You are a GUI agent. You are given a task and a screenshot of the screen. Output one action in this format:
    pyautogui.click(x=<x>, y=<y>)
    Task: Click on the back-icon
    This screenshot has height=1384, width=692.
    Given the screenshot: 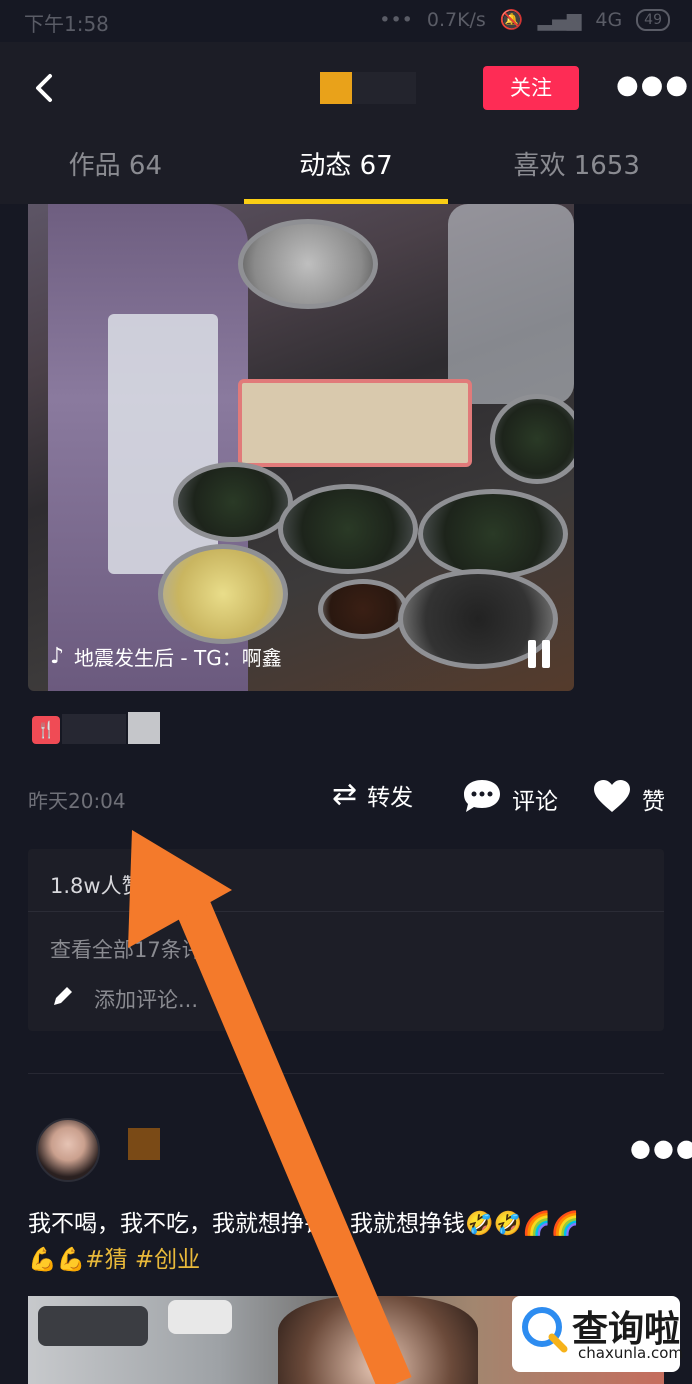 What is the action you would take?
    pyautogui.click(x=45, y=88)
    